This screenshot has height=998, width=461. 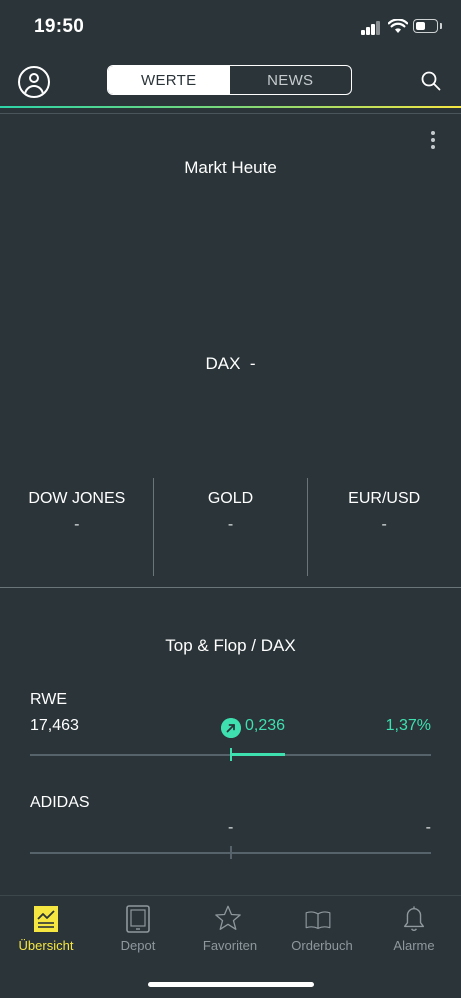 I want to click on app-header: WERTE NEWS, so click(x=230, y=82).